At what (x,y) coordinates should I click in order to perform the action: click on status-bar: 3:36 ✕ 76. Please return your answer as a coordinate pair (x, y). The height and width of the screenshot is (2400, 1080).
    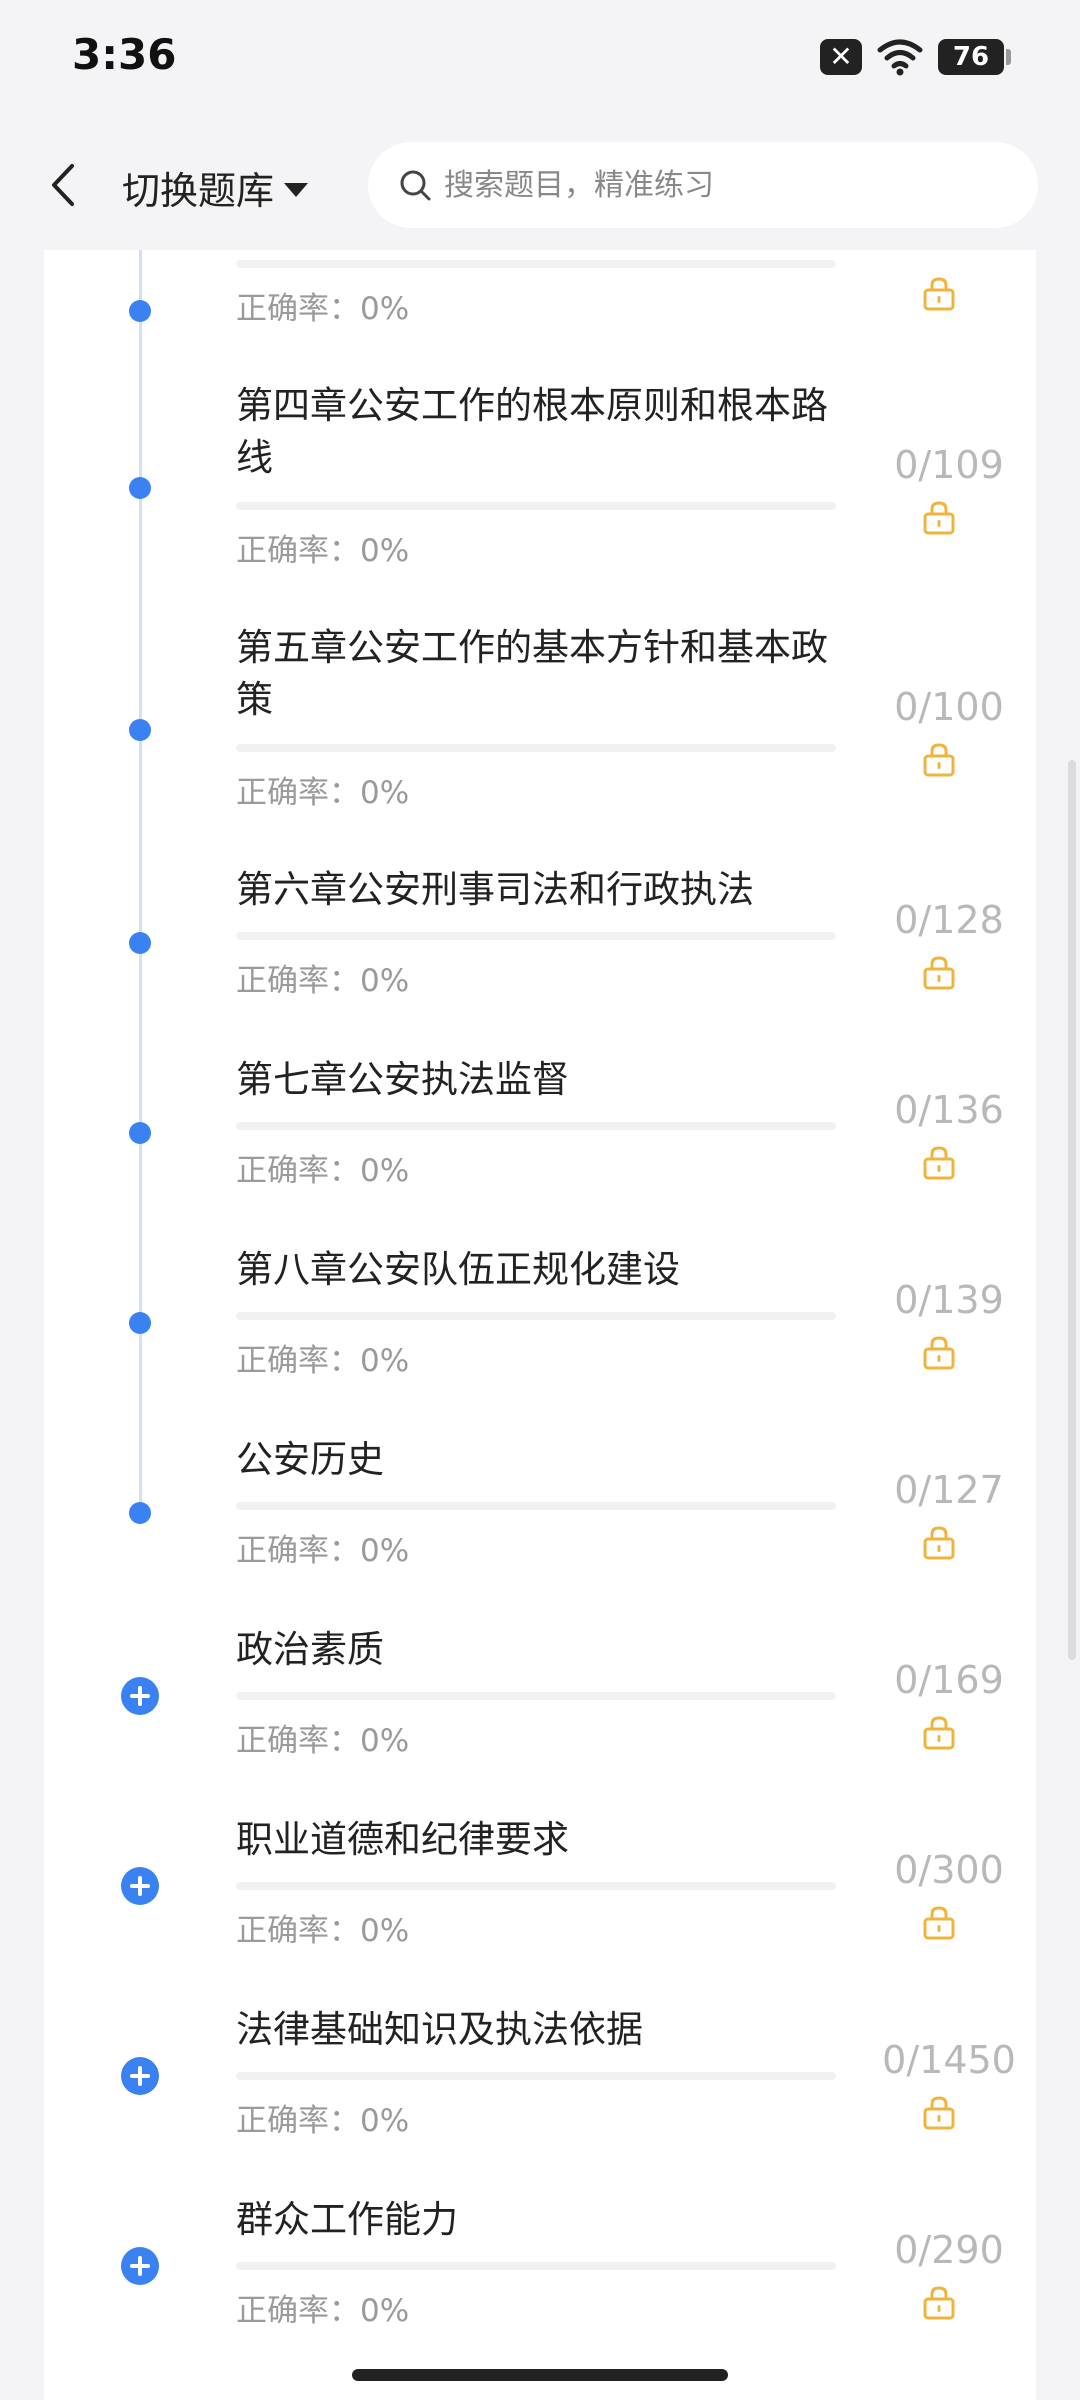
    Looking at the image, I should click on (540, 60).